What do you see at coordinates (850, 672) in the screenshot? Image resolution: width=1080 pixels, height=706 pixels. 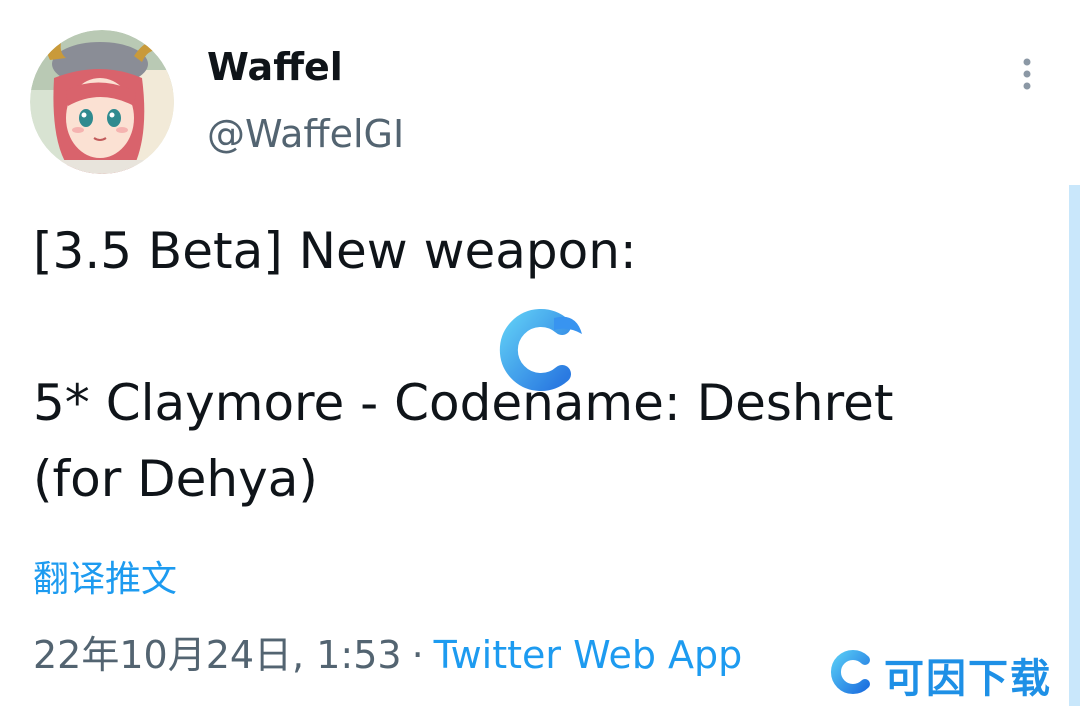 I see `watermark-c-logo-icon` at bounding box center [850, 672].